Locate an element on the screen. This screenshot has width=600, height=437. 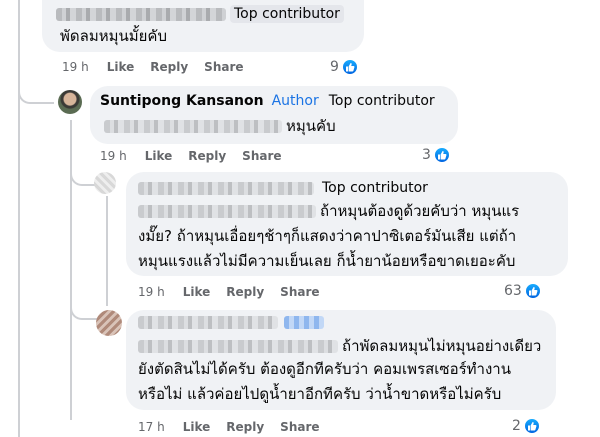
reaction-summary: 3 is located at coordinates (436, 155).